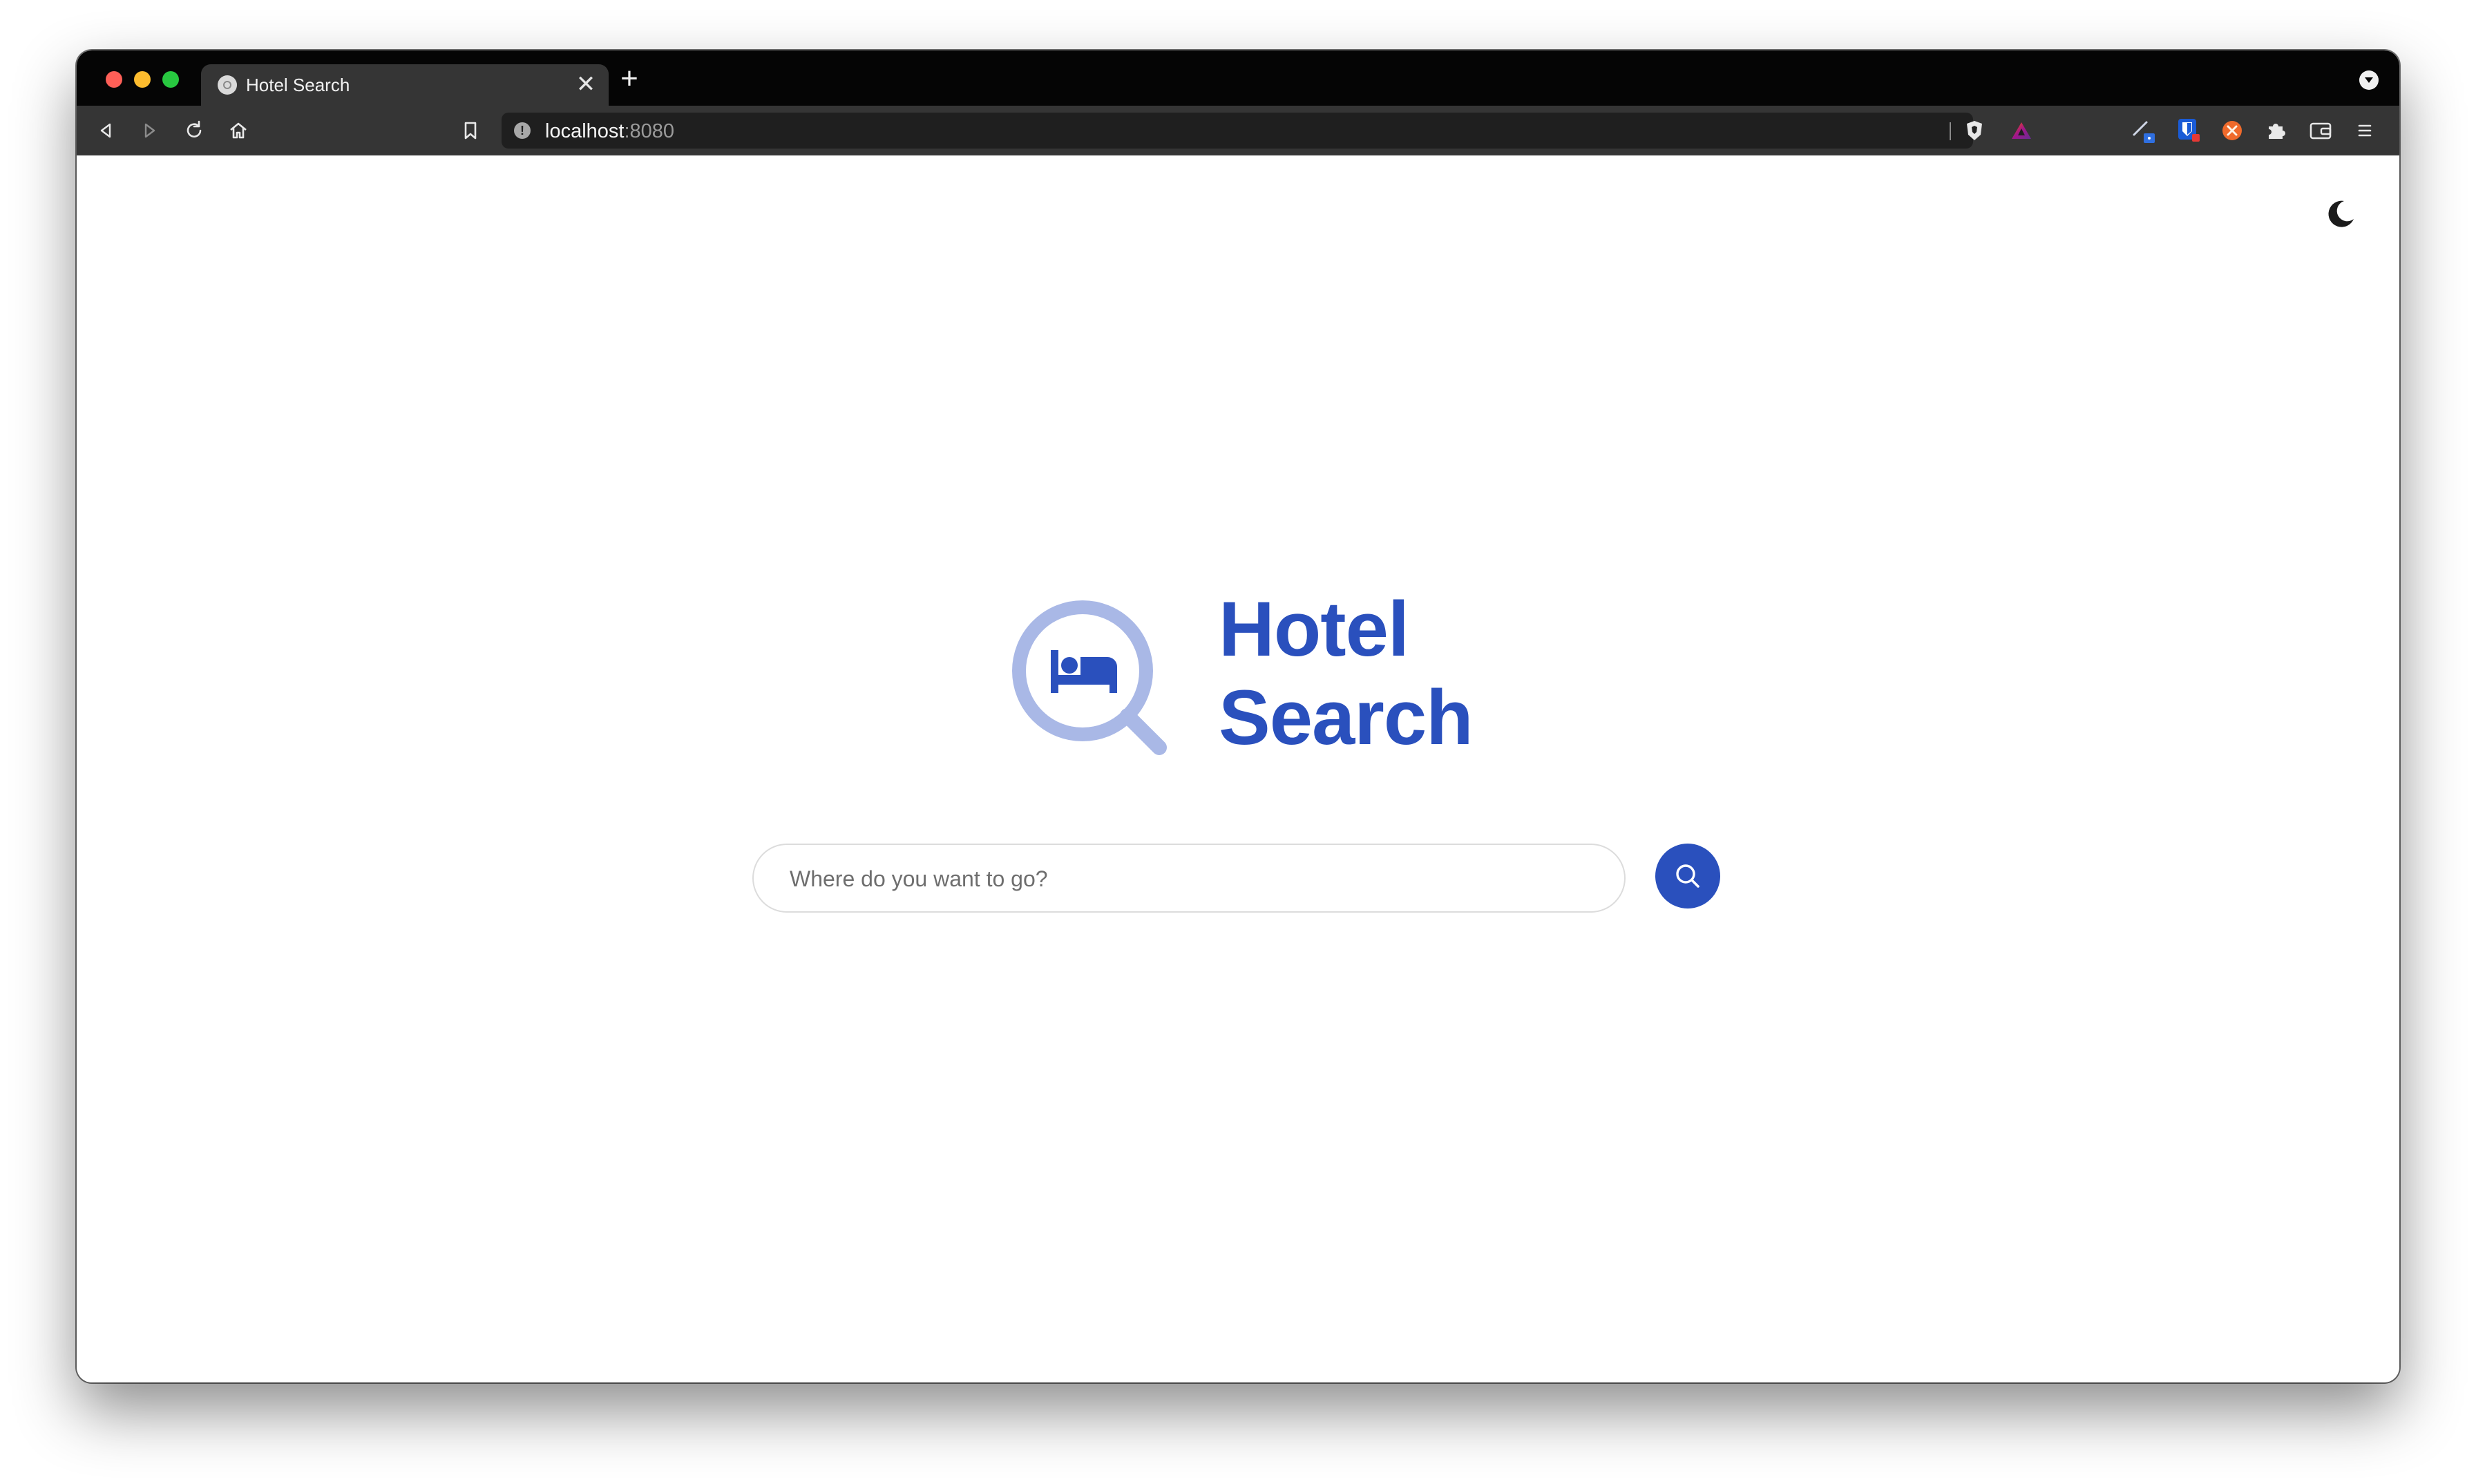 The height and width of the screenshot is (1484, 2476). Describe the element at coordinates (2276, 130) in the screenshot. I see `puzzle-icon` at that location.